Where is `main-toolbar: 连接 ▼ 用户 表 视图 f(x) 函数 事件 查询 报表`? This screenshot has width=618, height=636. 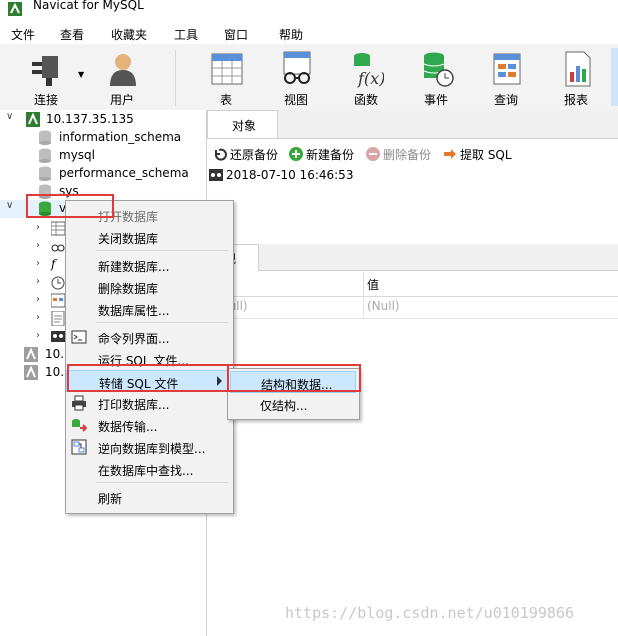 main-toolbar: 连接 ▼ 用户 表 视图 f(x) 函数 事件 查询 报表 is located at coordinates (309, 77).